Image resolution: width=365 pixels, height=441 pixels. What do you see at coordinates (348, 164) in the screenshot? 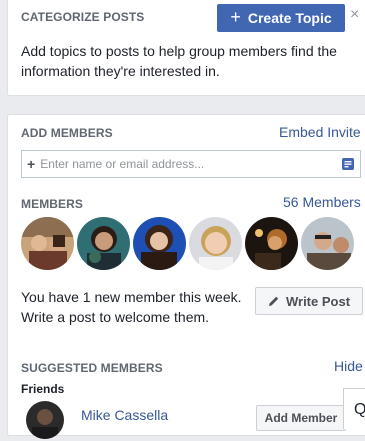
I see `compose-icon` at bounding box center [348, 164].